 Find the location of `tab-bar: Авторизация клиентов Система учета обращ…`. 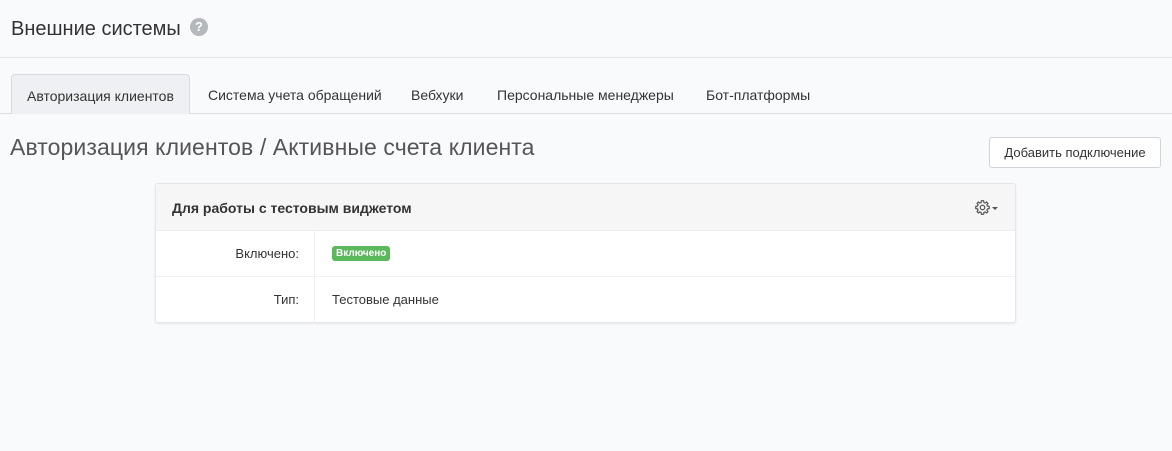

tab-bar: Авторизация клиентов Система учета обращ… is located at coordinates (586, 94).